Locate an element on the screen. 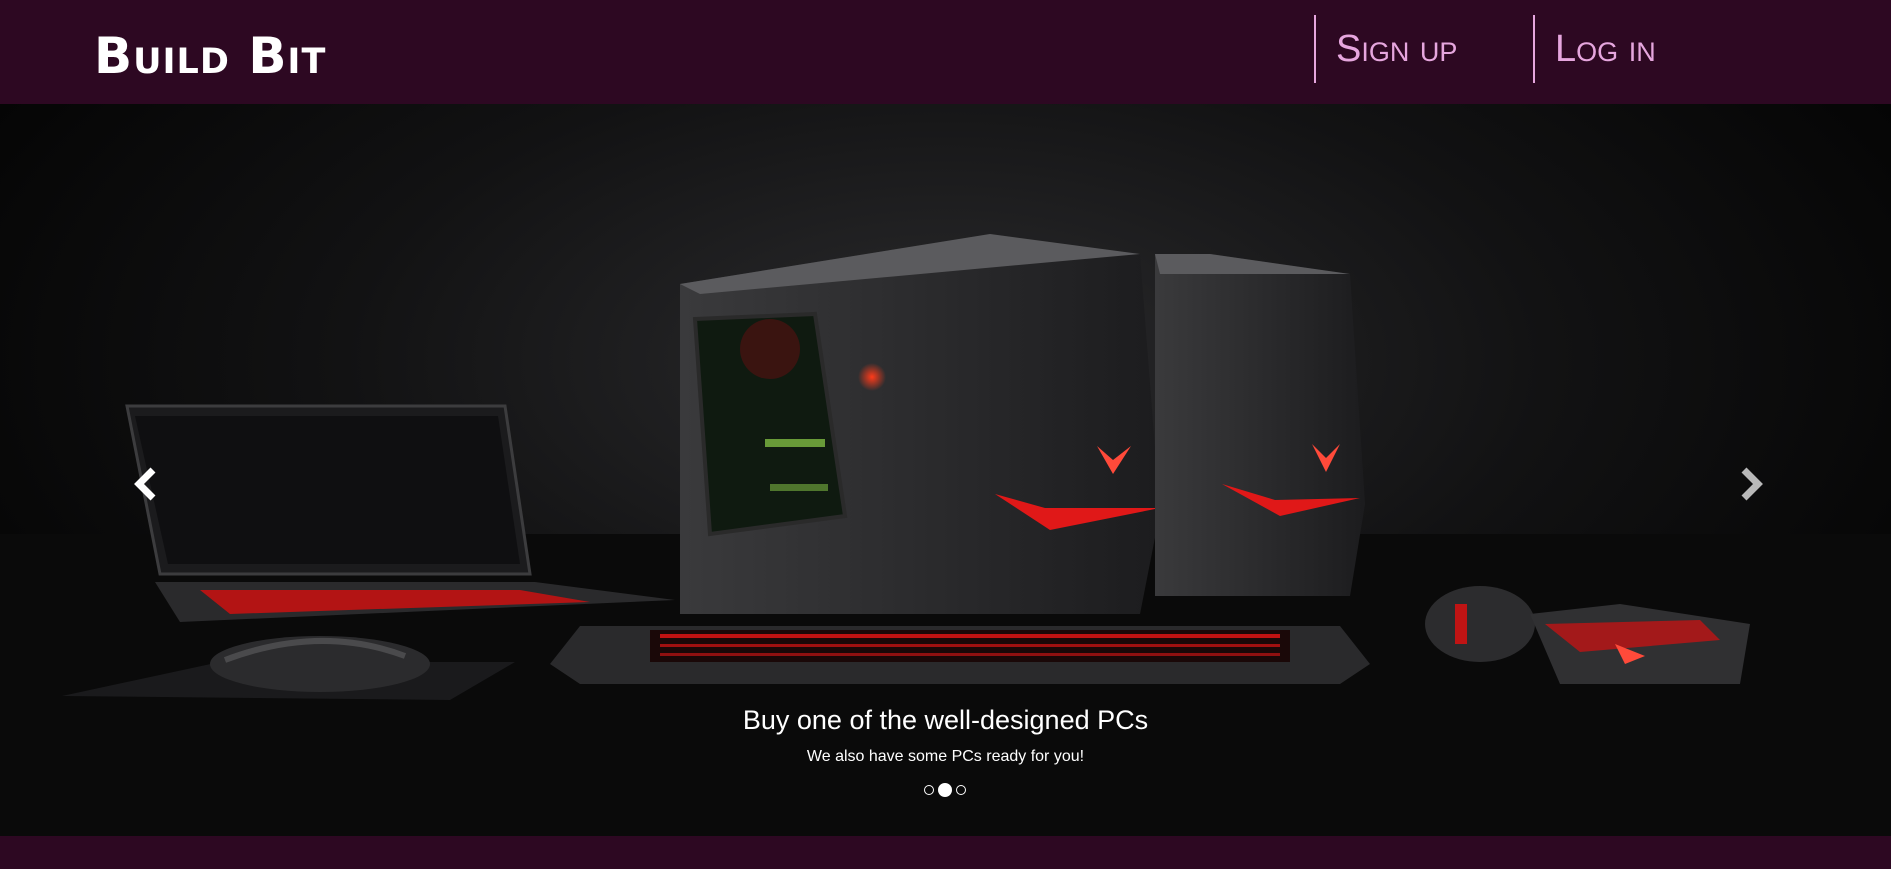 The image size is (1891, 869). chevron-right-icon is located at coordinates (1752, 484).